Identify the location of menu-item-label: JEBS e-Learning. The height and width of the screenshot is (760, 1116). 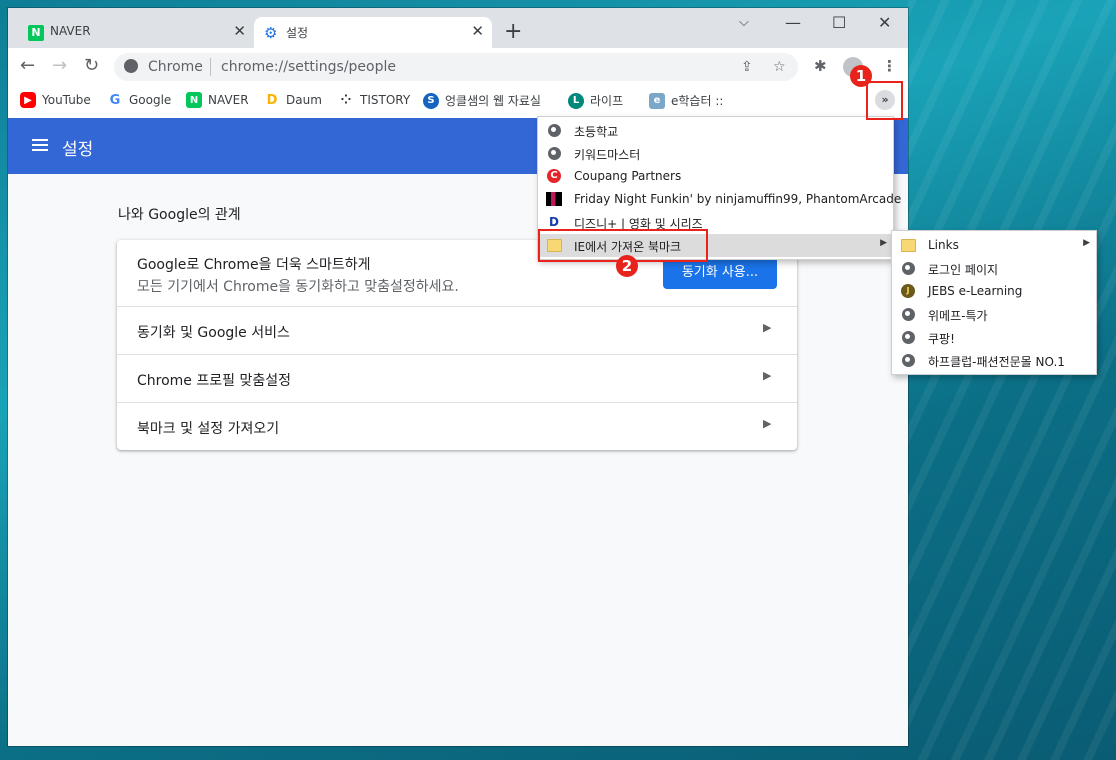
(975, 291).